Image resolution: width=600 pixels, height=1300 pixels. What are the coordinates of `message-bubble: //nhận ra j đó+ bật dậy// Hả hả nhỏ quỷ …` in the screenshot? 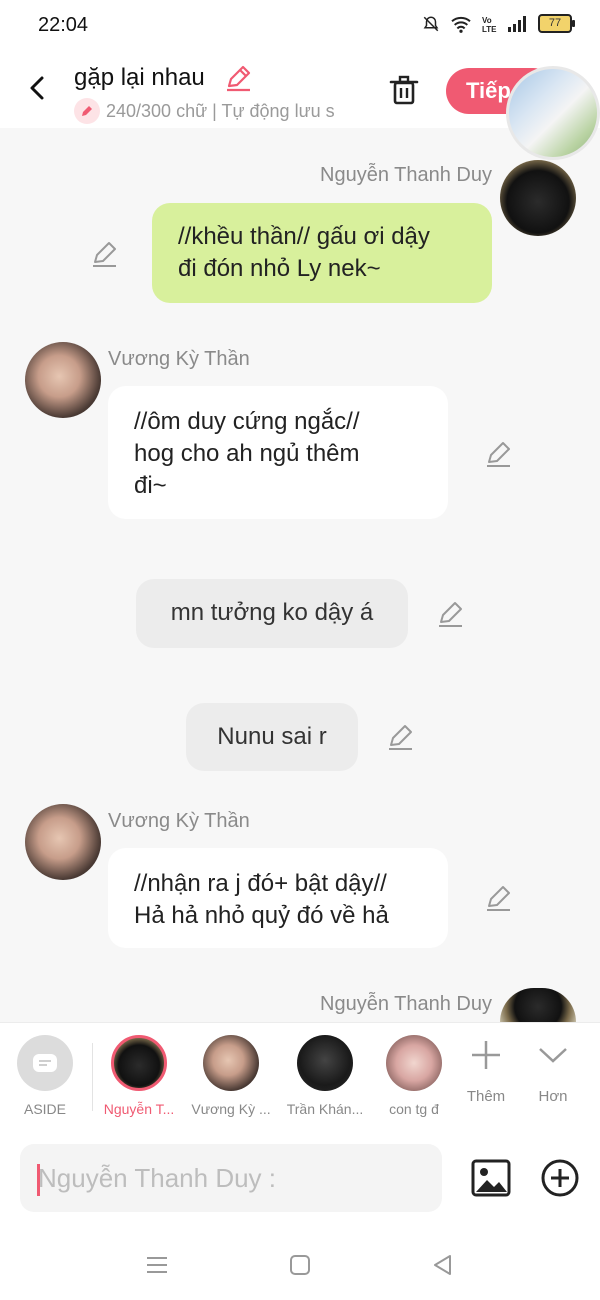 It's located at (278, 898).